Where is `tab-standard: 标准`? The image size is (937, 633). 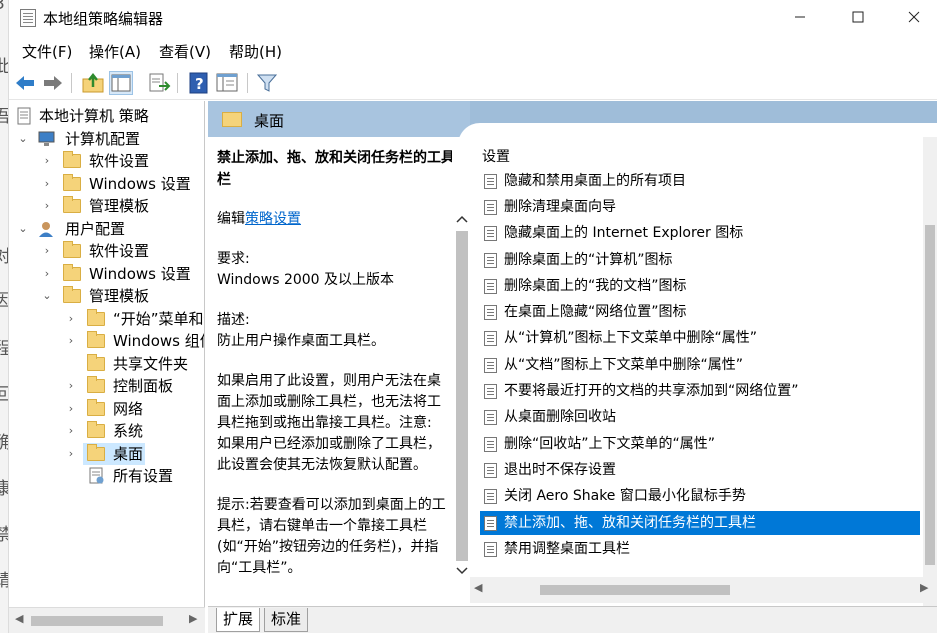
tab-standard: 标准 is located at coordinates (286, 620).